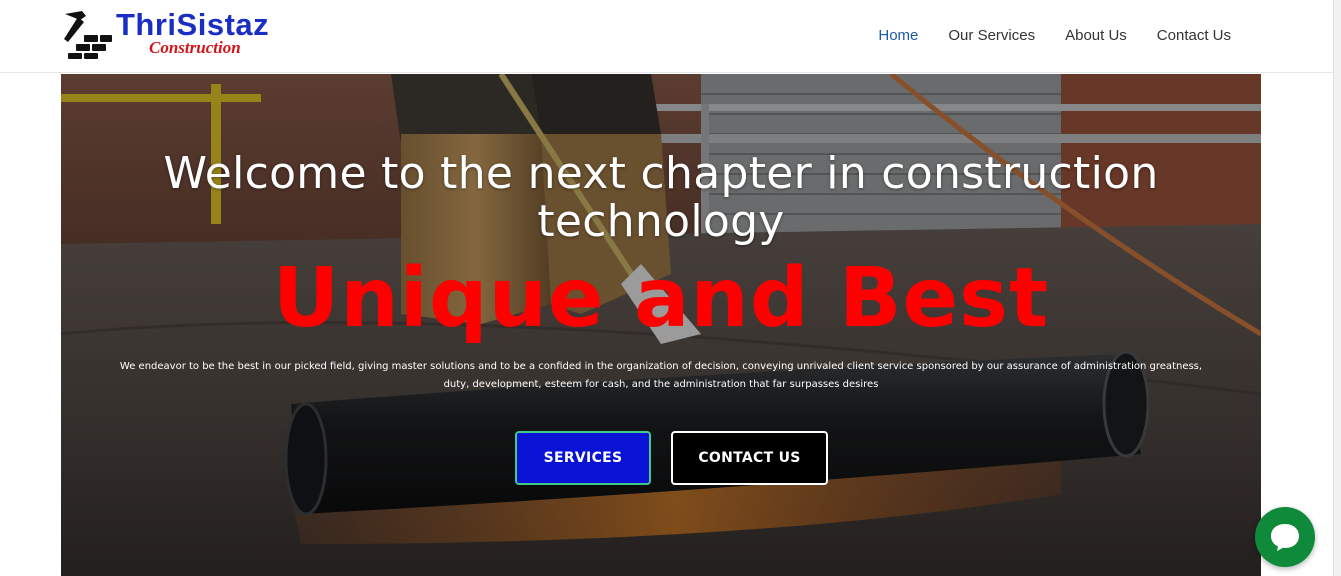 This screenshot has height=576, width=1341. I want to click on main-nav: Home Our Services About Us Contact Us, so click(1054, 36).